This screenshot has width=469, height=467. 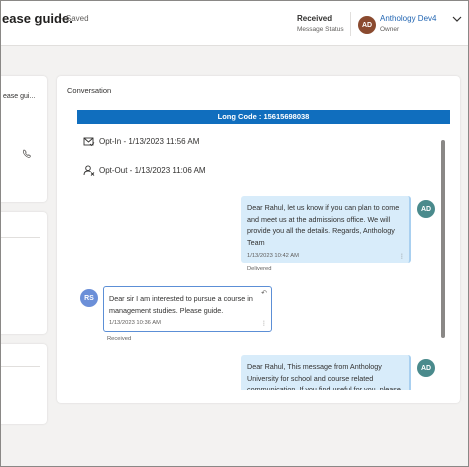 I want to click on extra-card, so click(x=23, y=384).